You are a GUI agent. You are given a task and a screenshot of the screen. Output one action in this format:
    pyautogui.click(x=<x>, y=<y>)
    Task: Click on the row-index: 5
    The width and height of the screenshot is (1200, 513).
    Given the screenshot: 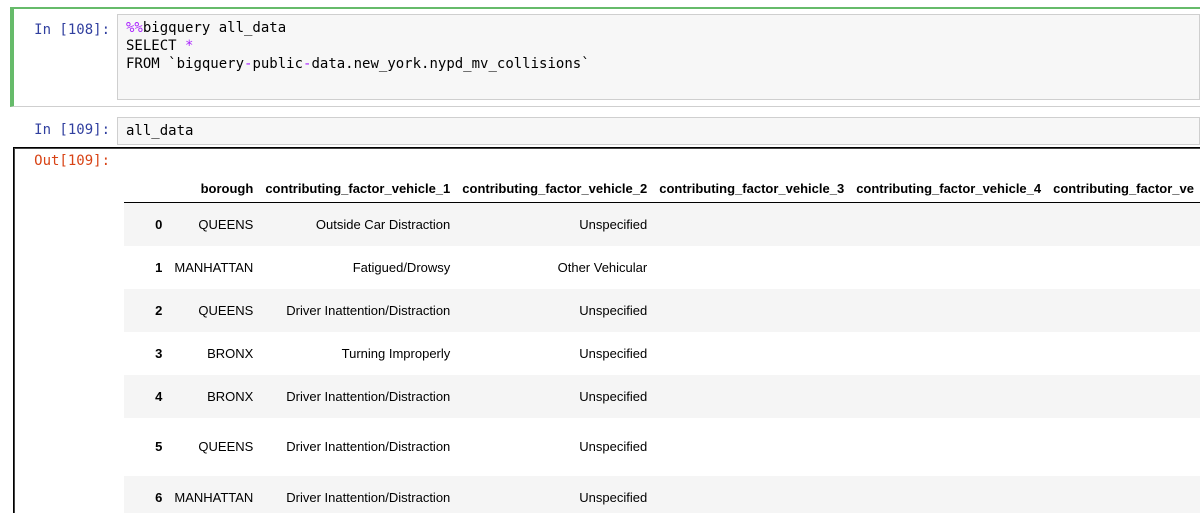 What is the action you would take?
    pyautogui.click(x=159, y=446)
    